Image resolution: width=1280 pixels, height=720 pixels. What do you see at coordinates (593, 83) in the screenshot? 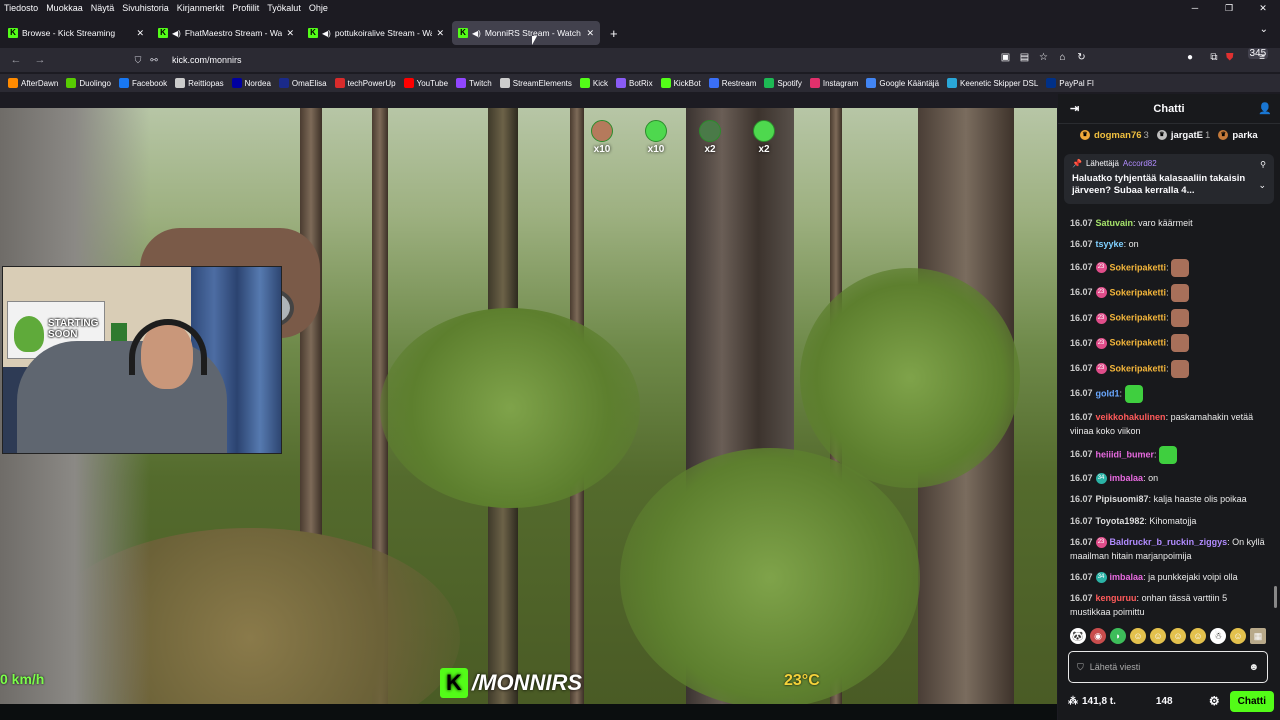
I see `bookmark-item: Kick` at bounding box center [593, 83].